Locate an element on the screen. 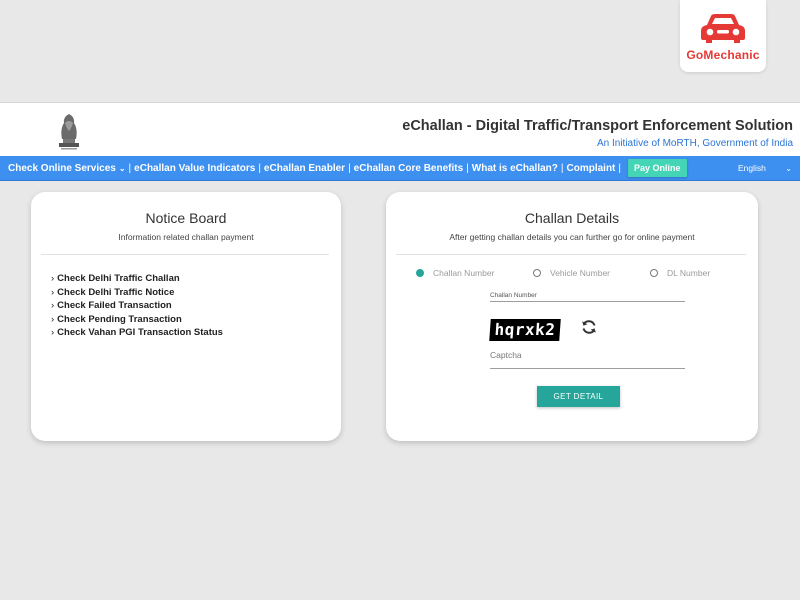  language-value: English is located at coordinates (752, 168).